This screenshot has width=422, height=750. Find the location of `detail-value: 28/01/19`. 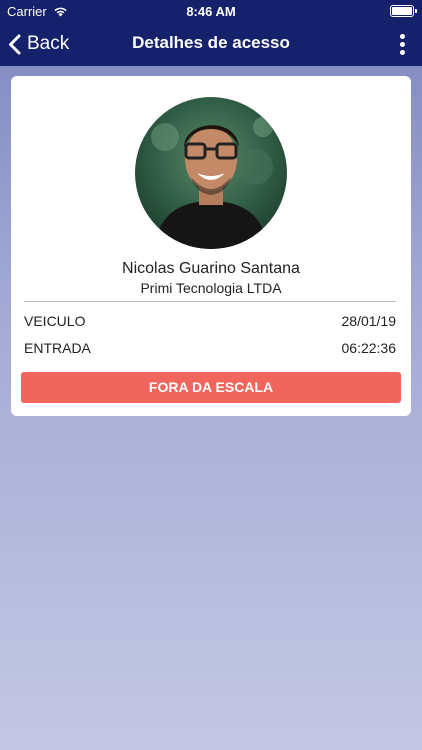

detail-value: 28/01/19 is located at coordinates (369, 321).